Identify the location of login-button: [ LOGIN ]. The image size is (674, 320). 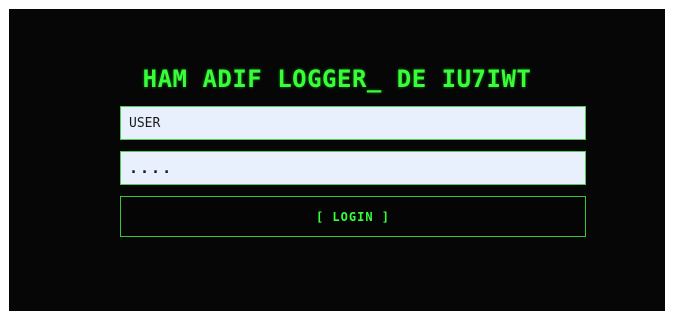
(353, 216).